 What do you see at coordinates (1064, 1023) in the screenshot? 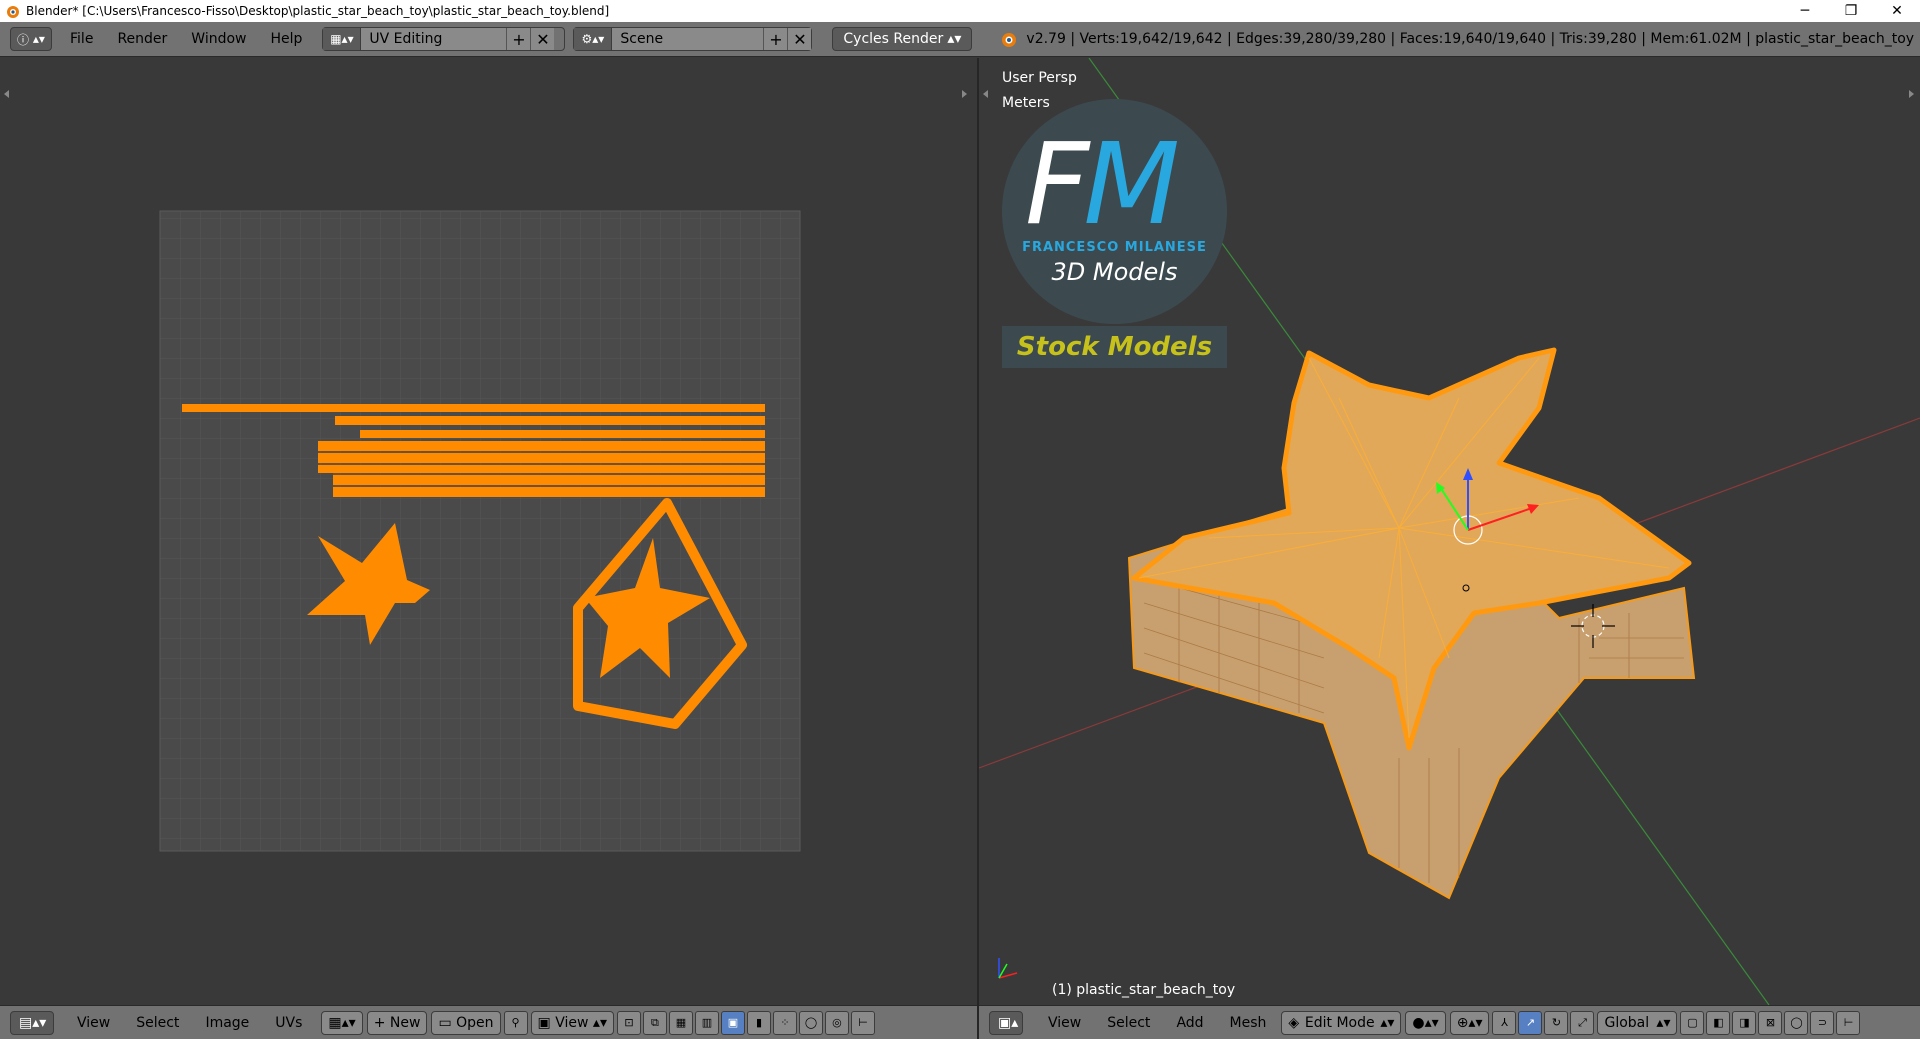
I see `vp-menu-view: View` at bounding box center [1064, 1023].